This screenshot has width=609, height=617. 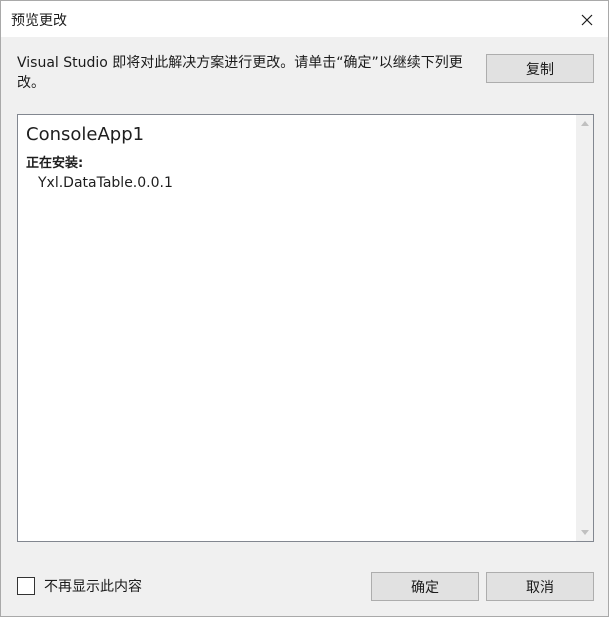 I want to click on scroll-down-button, so click(x=584, y=532).